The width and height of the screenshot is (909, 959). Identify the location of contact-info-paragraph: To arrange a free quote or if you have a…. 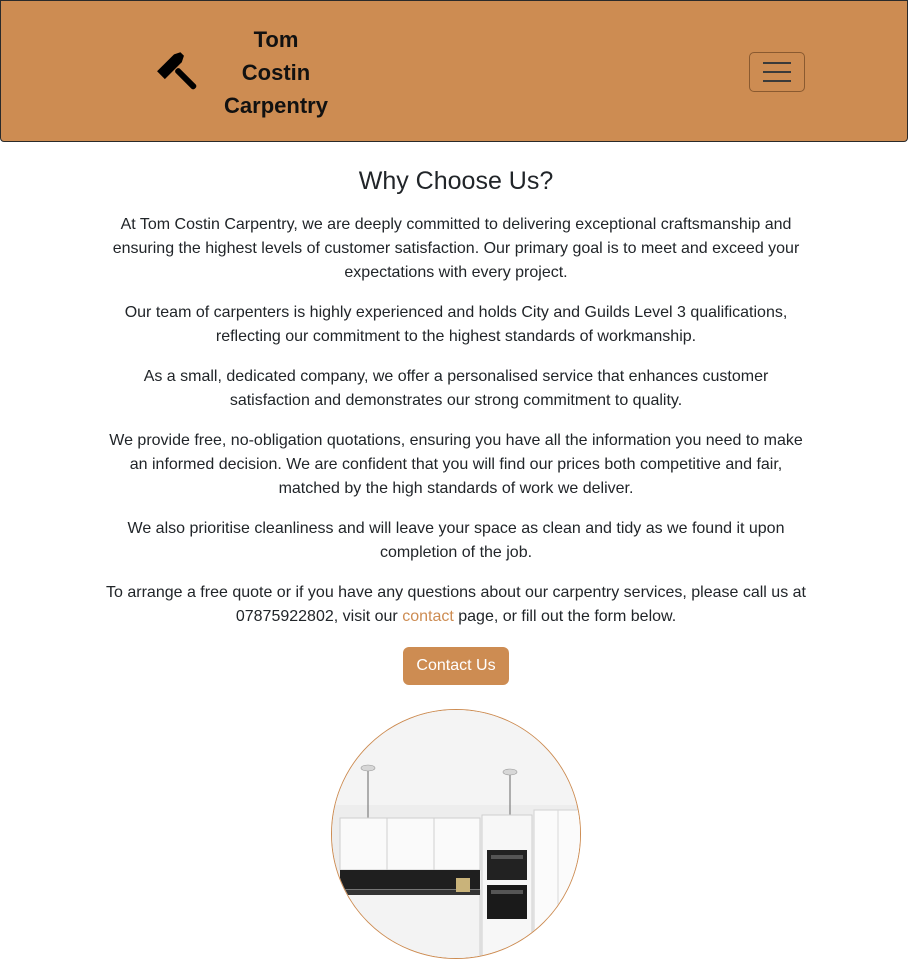
(456, 605).